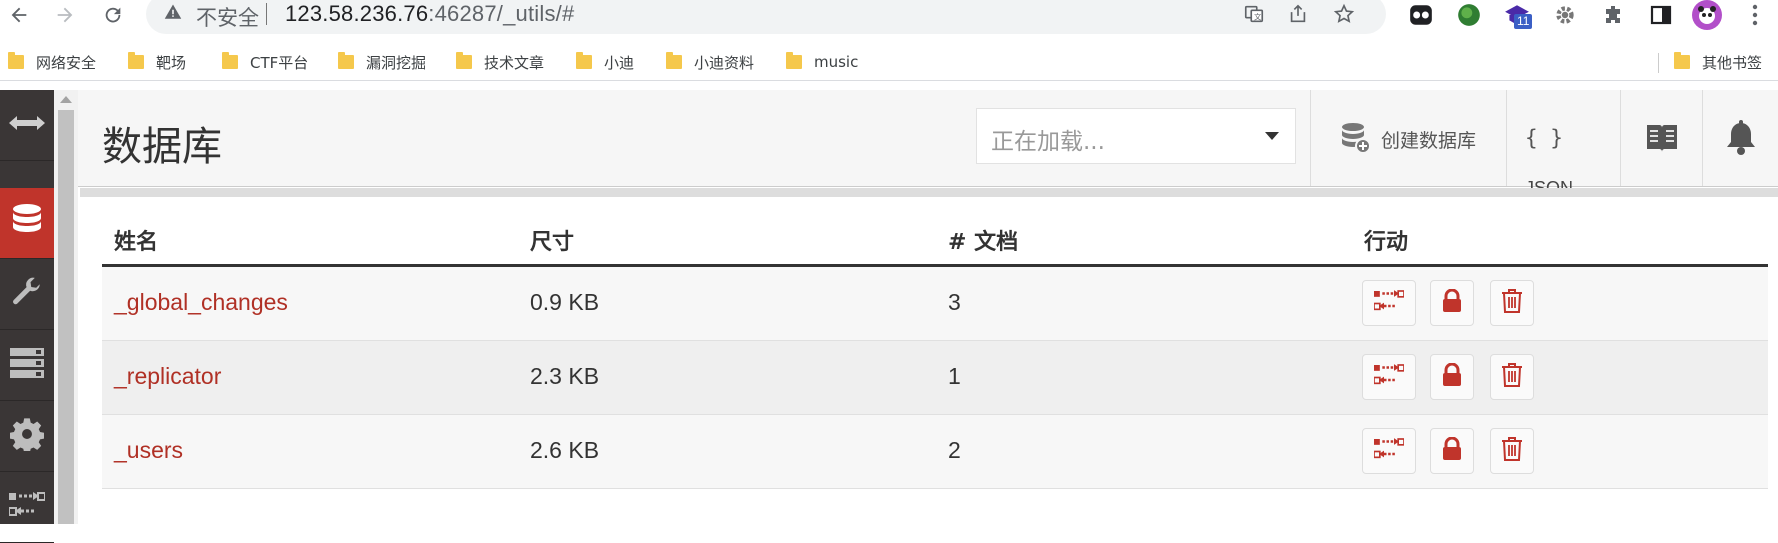 This screenshot has height=543, width=1778. Describe the element at coordinates (19, 15) in the screenshot. I see `back-icon` at that location.